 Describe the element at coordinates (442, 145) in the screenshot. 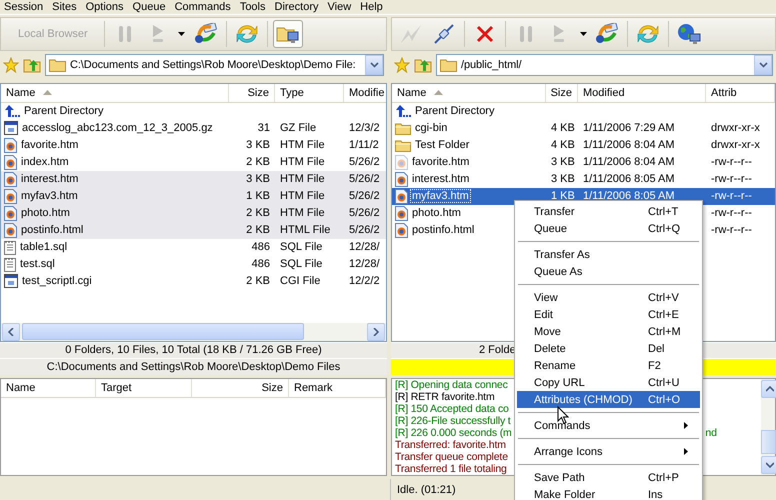

I see `file-name: Test Folder` at that location.